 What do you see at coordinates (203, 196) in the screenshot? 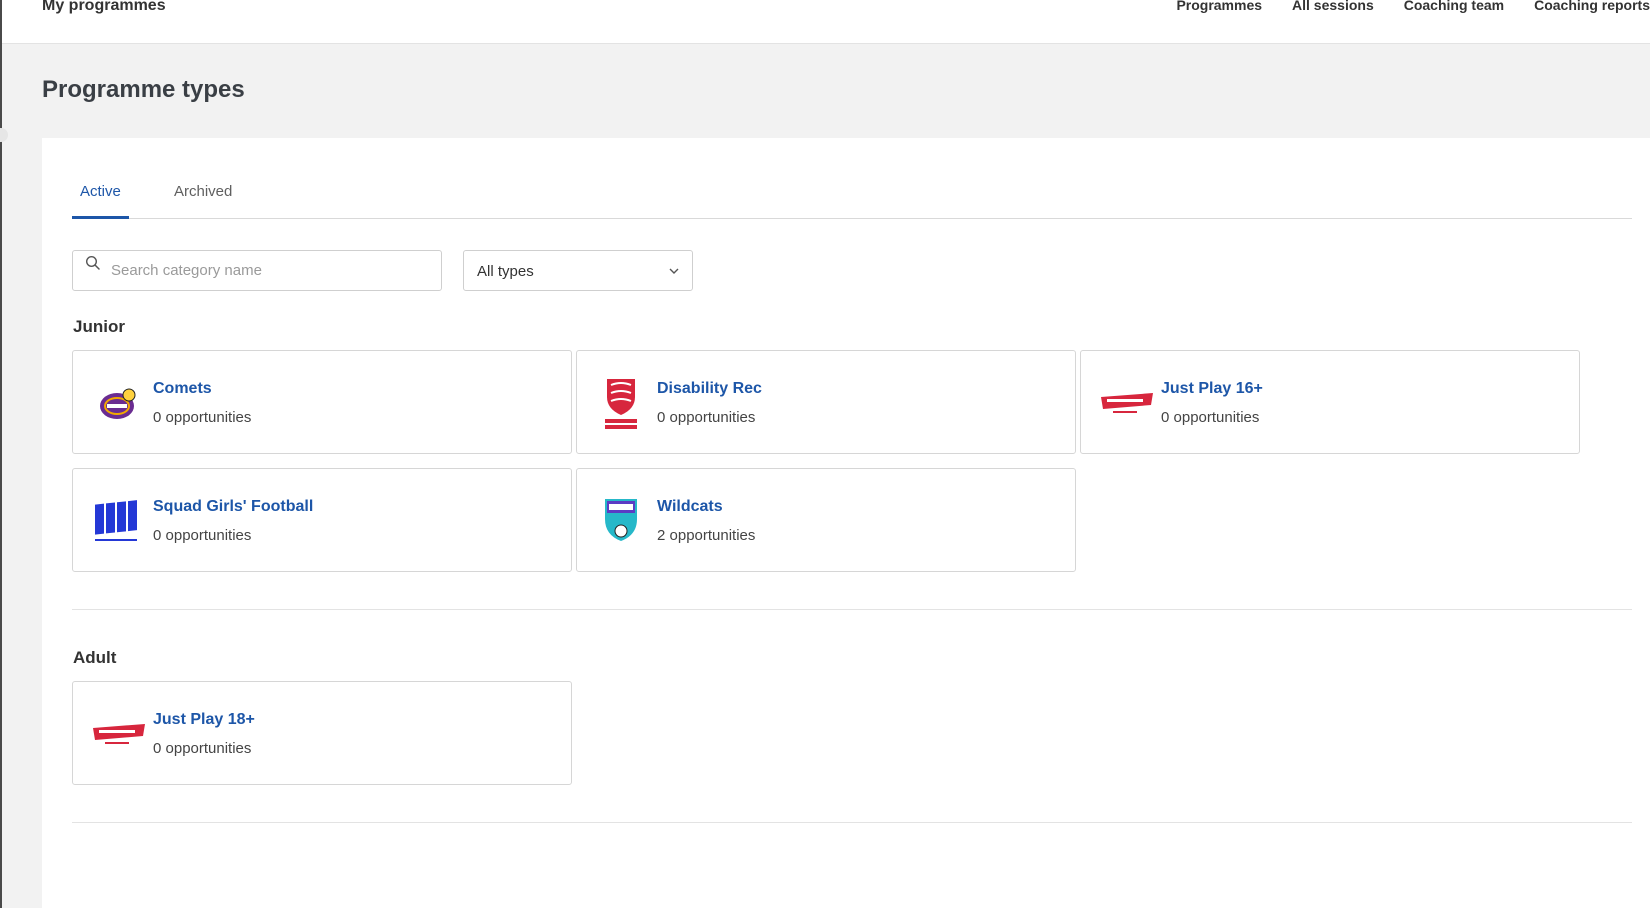
I see `tab-archived: Archived` at bounding box center [203, 196].